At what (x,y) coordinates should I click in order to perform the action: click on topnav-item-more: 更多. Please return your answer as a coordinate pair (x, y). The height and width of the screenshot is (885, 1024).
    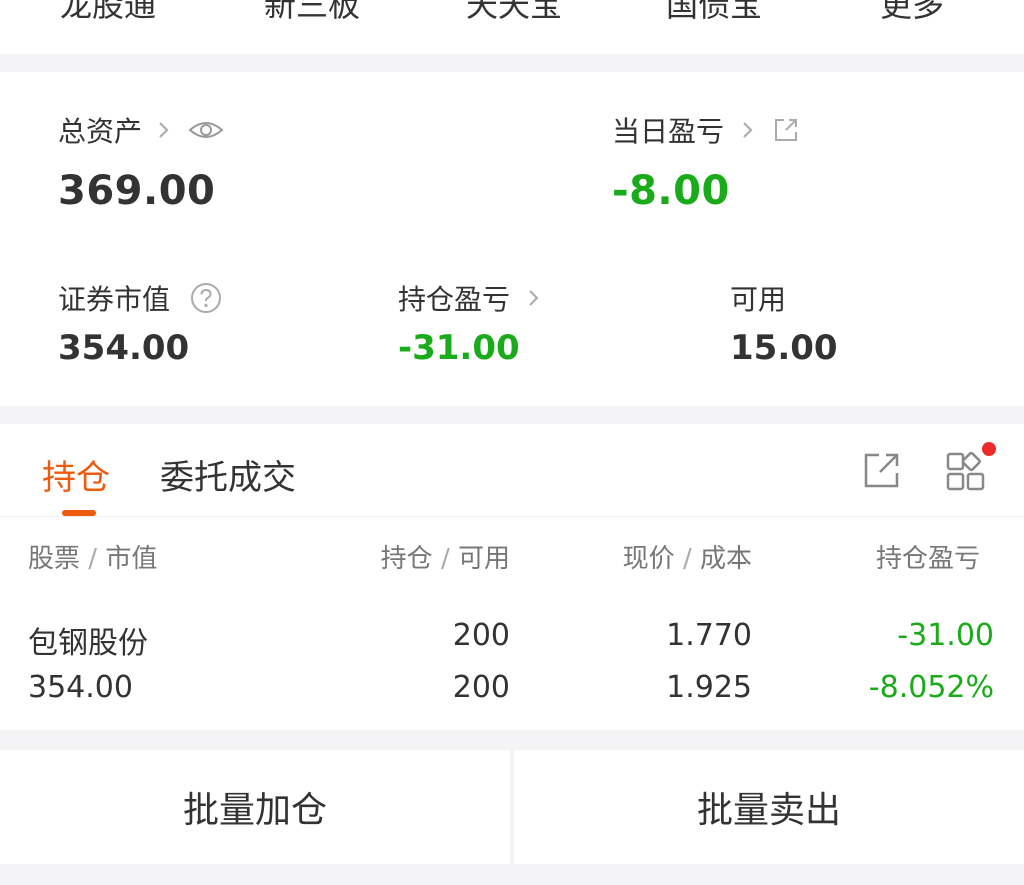
    Looking at the image, I should click on (912, 13).